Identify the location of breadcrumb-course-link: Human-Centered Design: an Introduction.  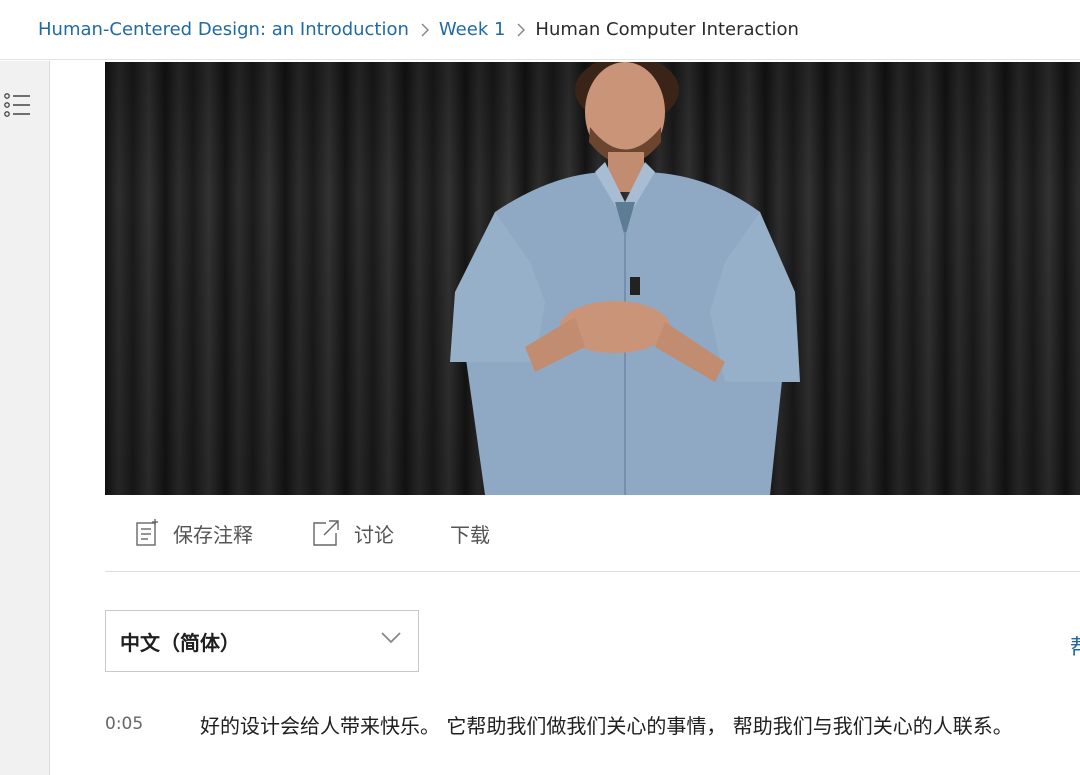
(223, 29).